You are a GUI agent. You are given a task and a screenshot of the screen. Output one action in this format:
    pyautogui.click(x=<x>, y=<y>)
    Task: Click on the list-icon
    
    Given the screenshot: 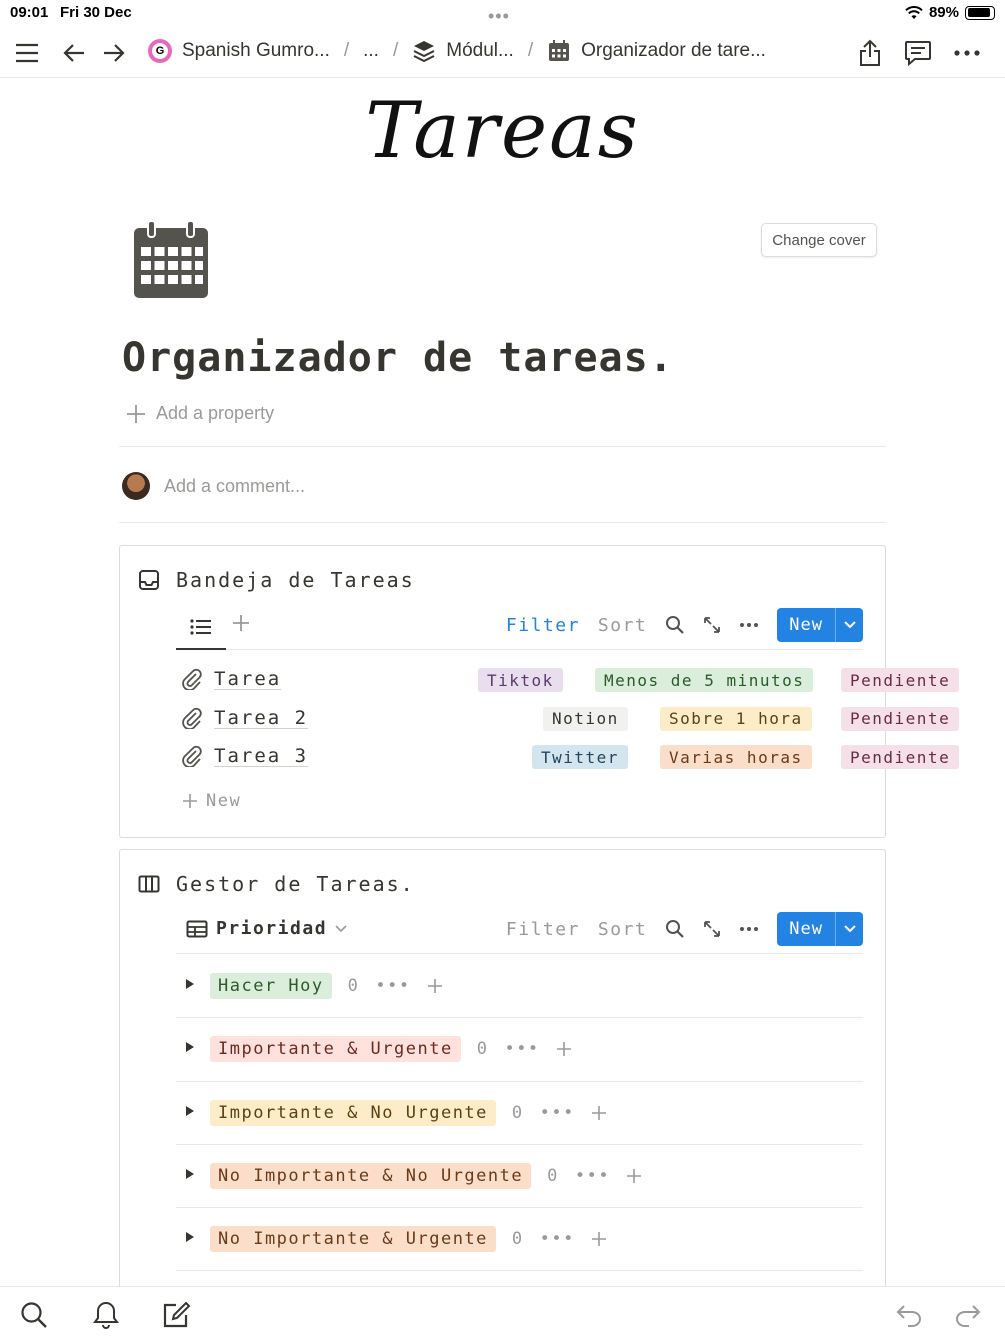 What is the action you would take?
    pyautogui.click(x=200, y=627)
    